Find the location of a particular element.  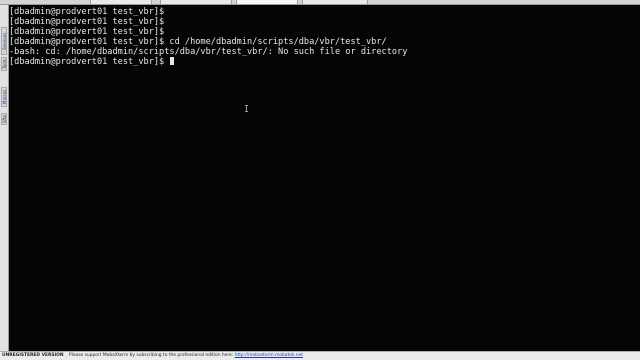

terminal-prompt-line: [dbadmin@prodvert01 test_vbr]$ is located at coordinates (324, 62).